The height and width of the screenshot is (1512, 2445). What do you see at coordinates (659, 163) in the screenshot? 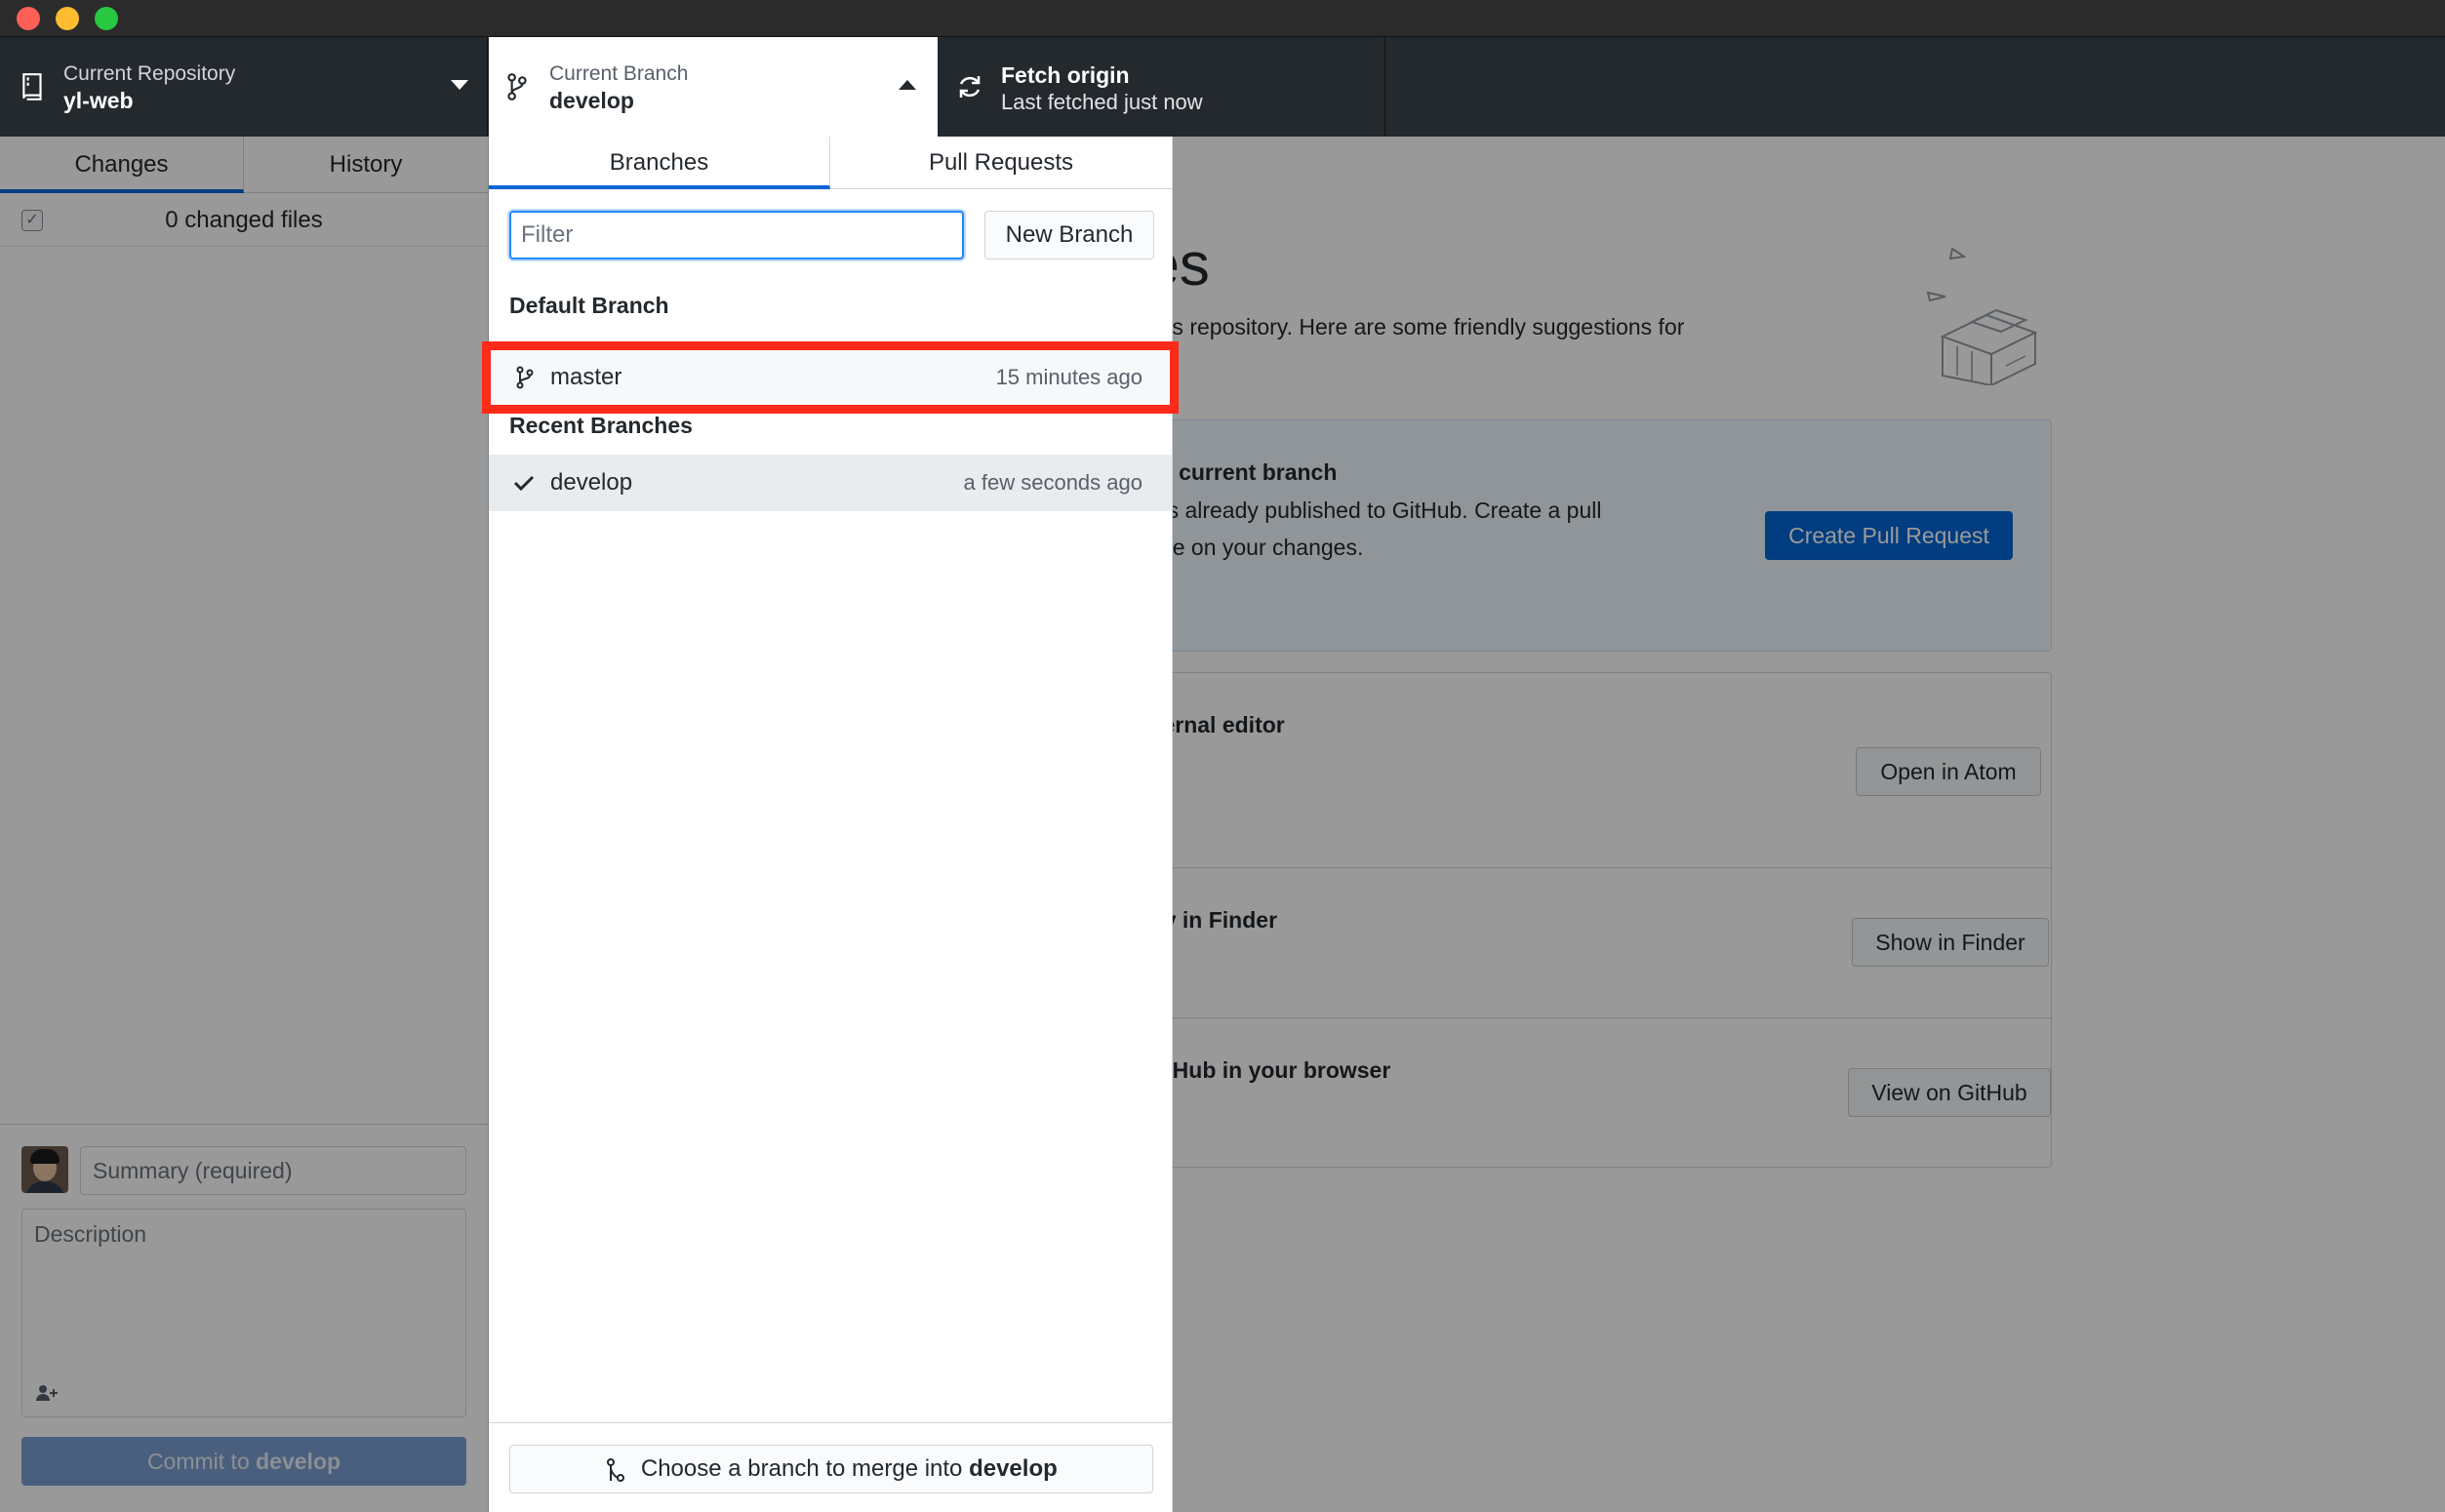
I see `tab-branches: Branches` at bounding box center [659, 163].